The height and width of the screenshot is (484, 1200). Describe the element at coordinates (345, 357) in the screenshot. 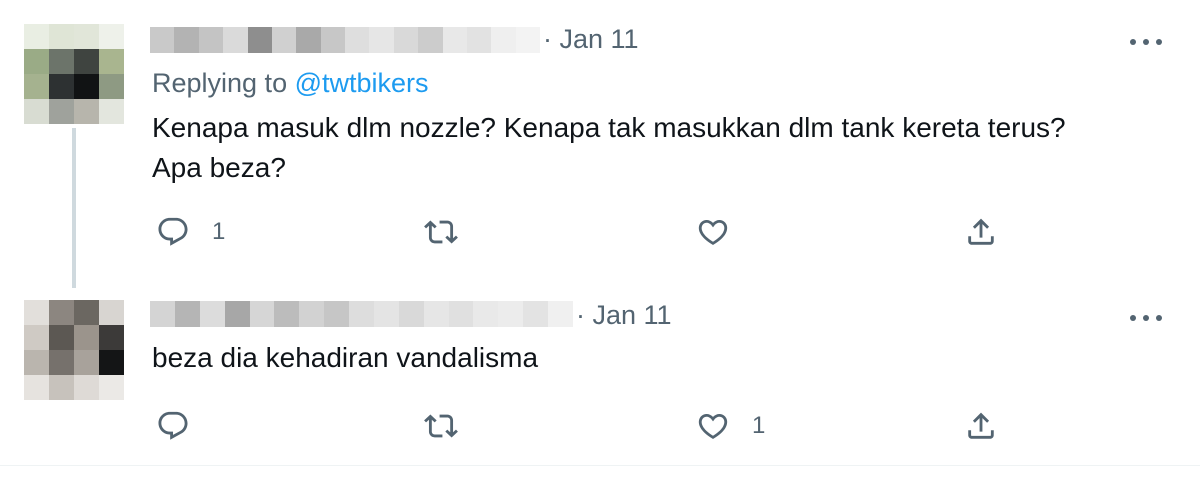

I see `tweet-text: beza dia kehadiran vandalisma` at that location.